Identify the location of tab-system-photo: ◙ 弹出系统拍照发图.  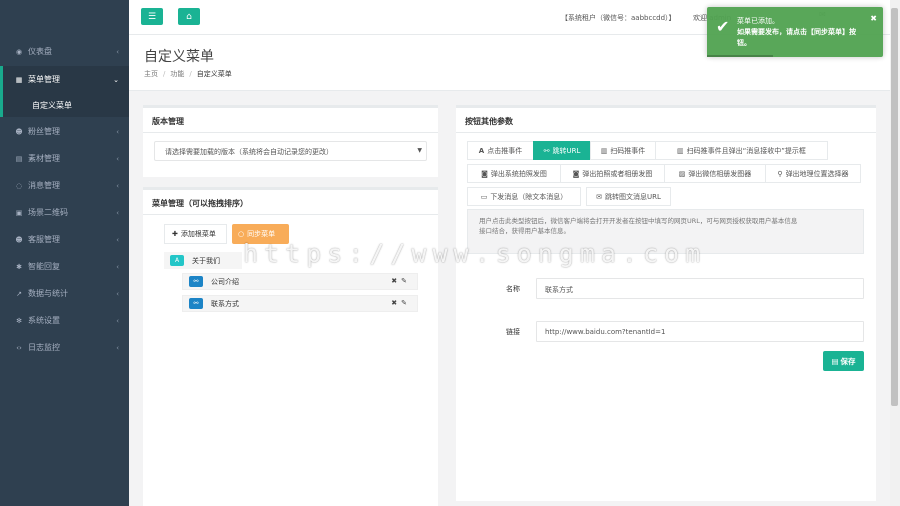
(514, 173).